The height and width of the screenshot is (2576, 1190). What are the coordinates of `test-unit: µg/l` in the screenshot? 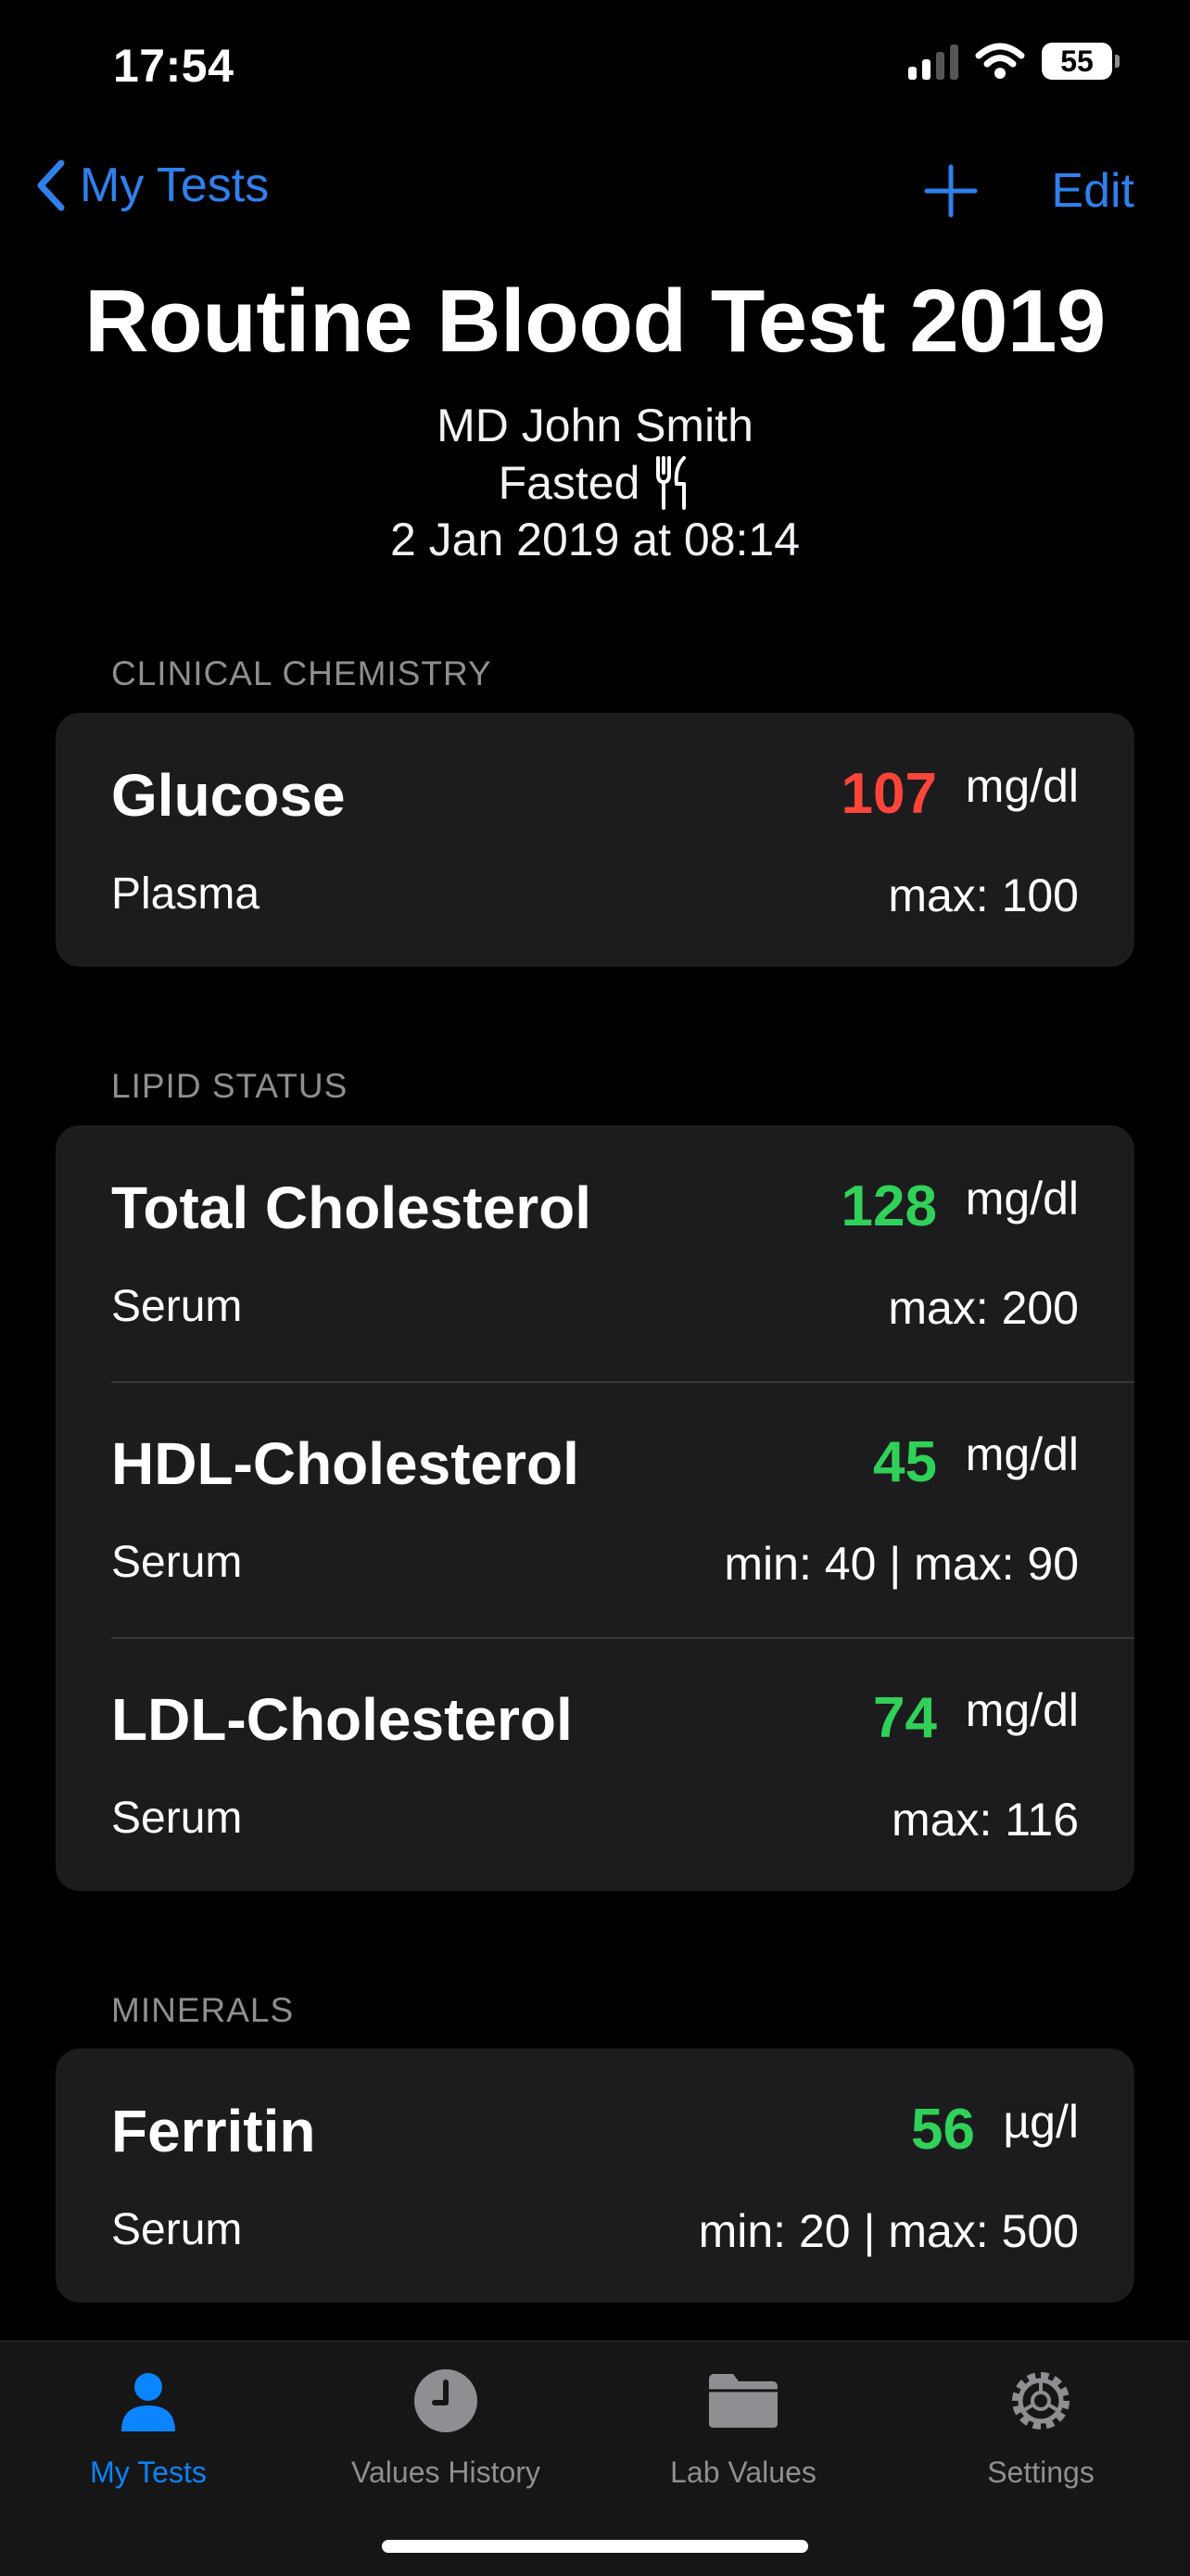 It's located at (1041, 2122).